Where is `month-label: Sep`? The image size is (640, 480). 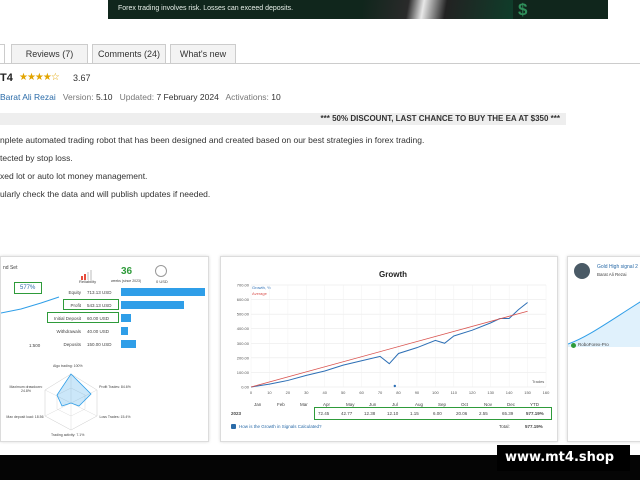
month-label: Sep is located at coordinates (442, 404).